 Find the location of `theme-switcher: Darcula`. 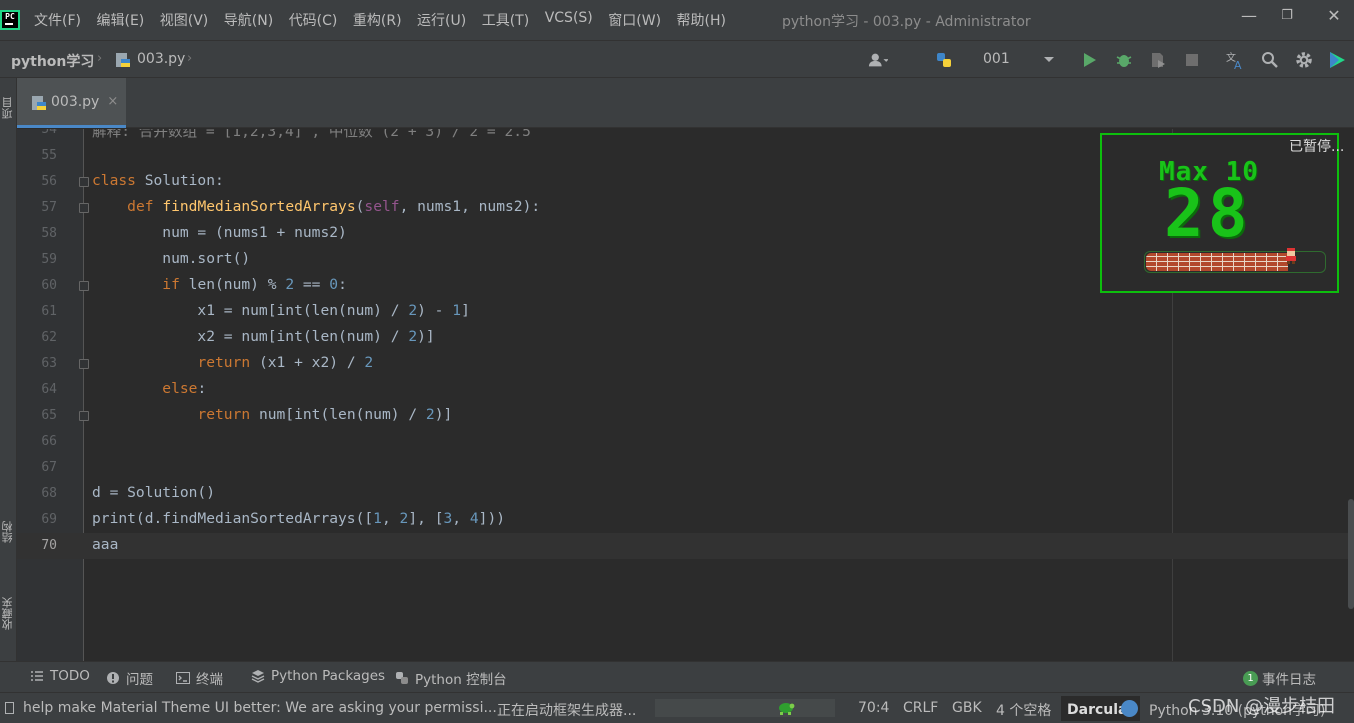

theme-switcher: Darcula is located at coordinates (1100, 708).